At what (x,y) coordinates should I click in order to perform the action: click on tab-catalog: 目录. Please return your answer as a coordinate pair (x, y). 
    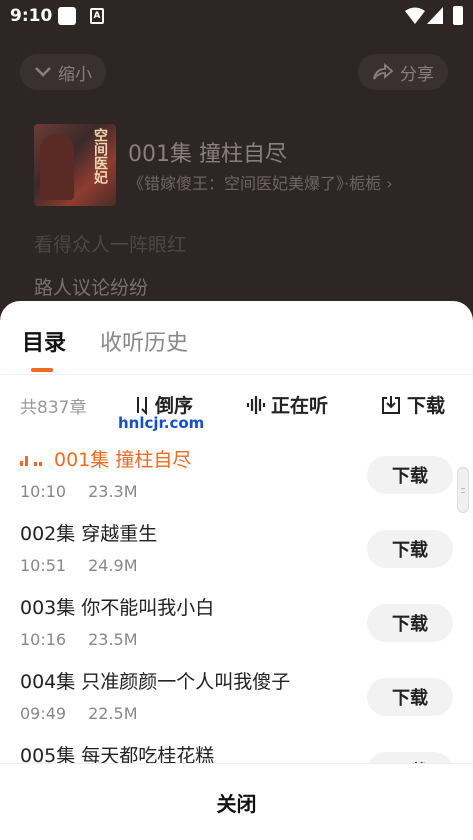
    Looking at the image, I should click on (44, 341).